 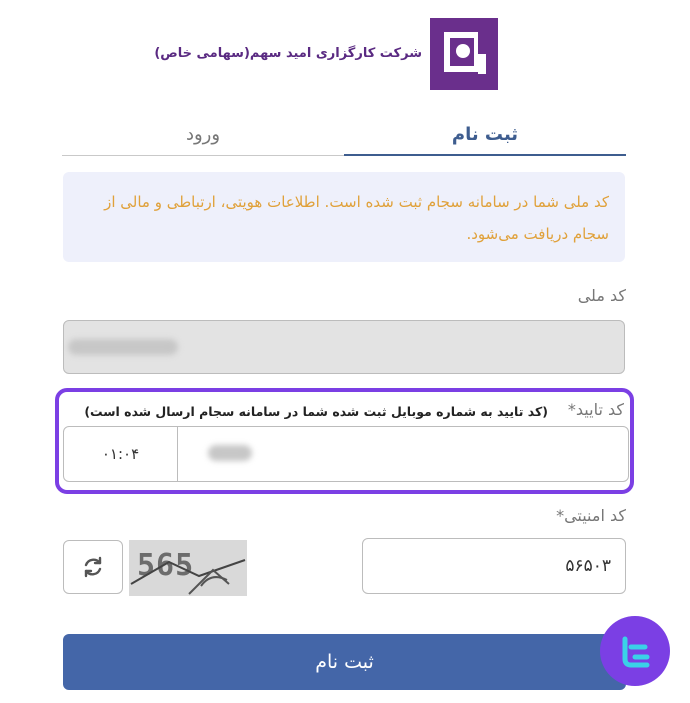 I want to click on countdown-timer: ۰۱:۰۴, so click(x=121, y=454).